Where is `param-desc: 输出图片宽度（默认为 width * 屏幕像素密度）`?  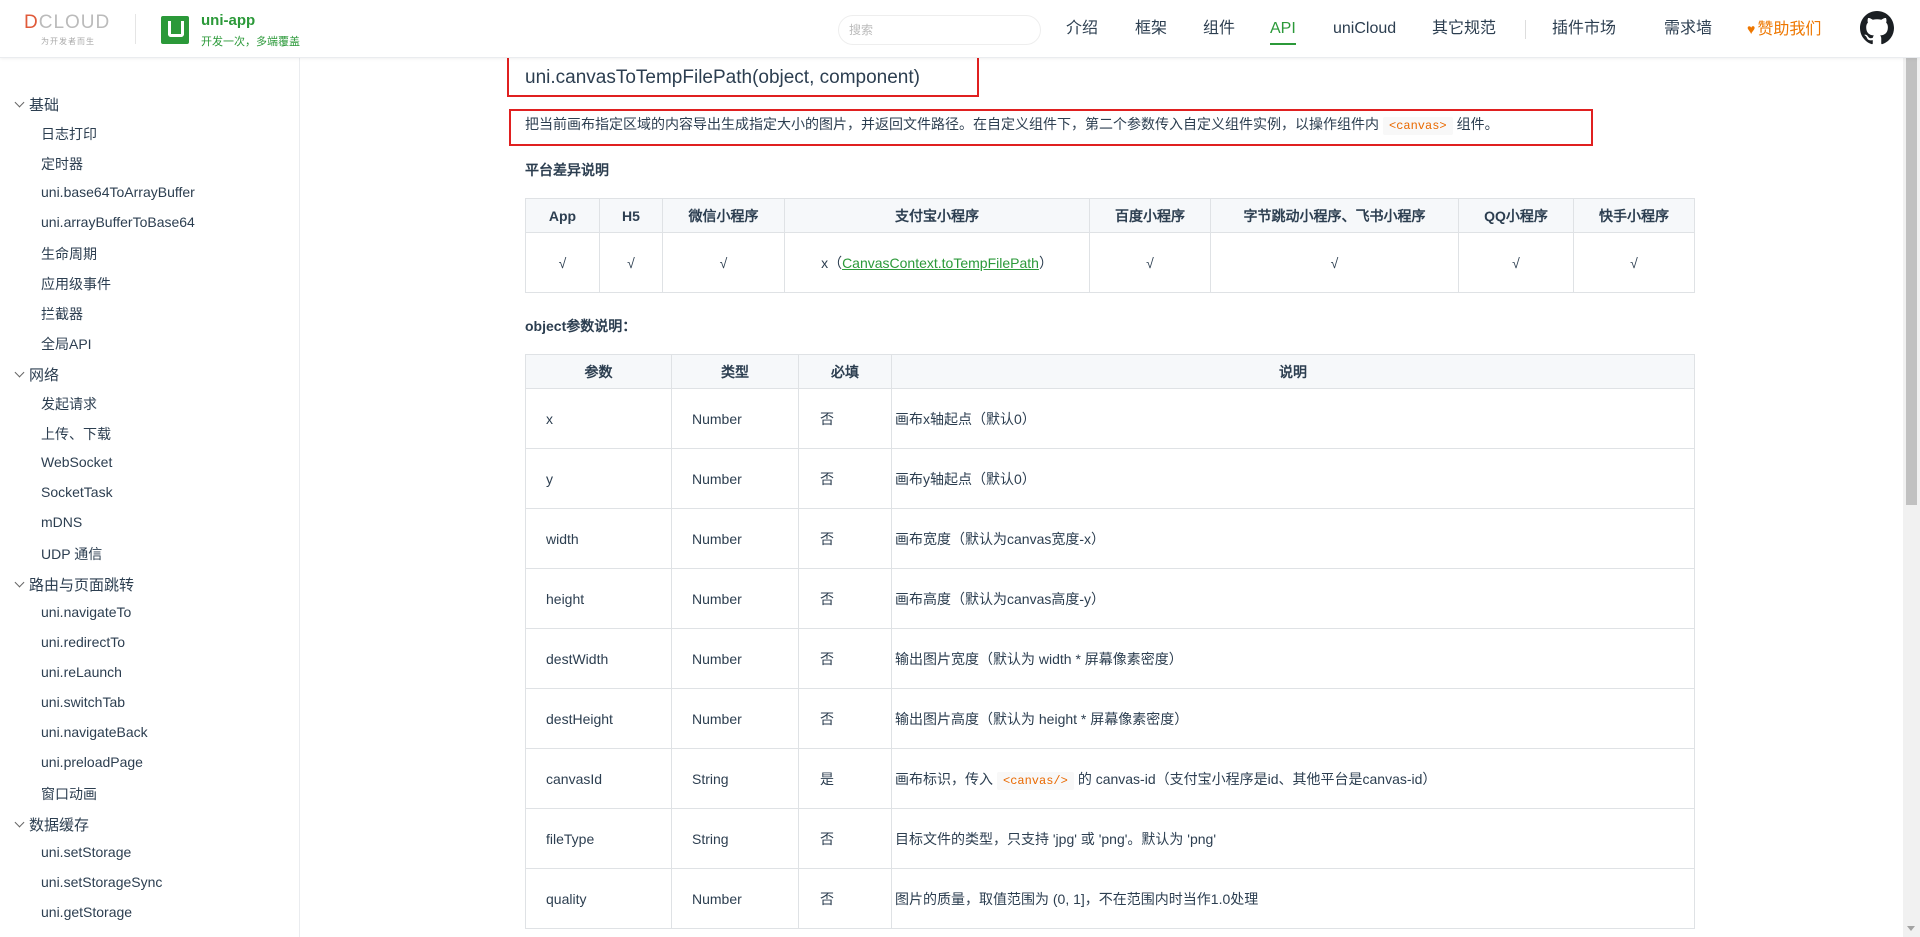 param-desc: 输出图片宽度（默认为 width * 屏幕像素密度） is located at coordinates (1293, 658).